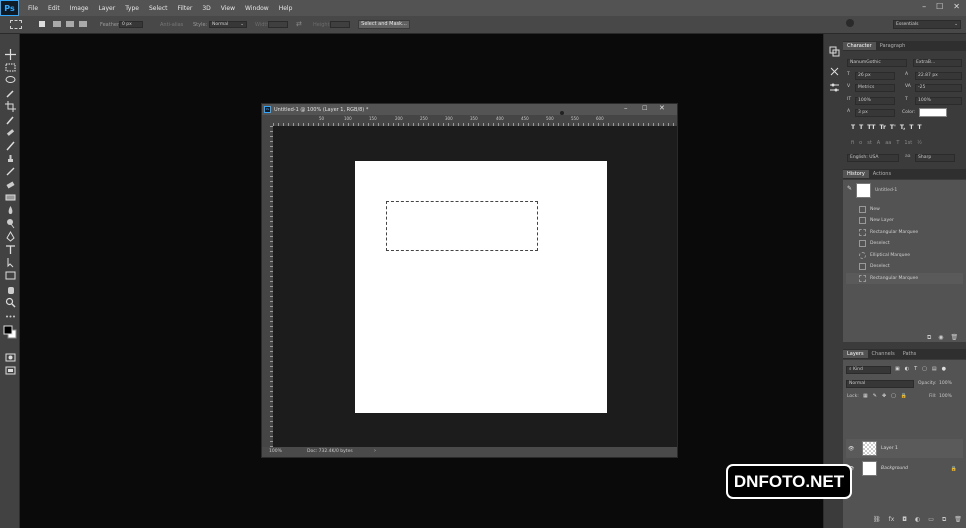 This screenshot has height=528, width=966. I want to click on menu-file: File, so click(33, 8).